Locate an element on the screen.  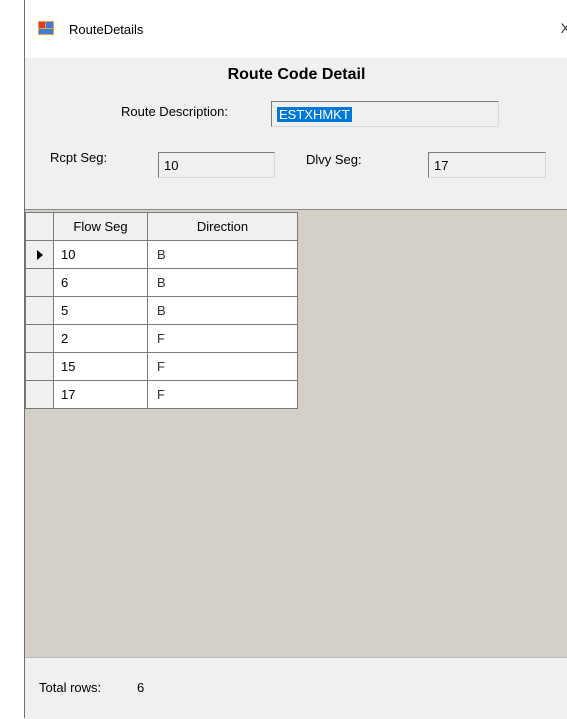
dlvy-seg-label: Dlvy Seg: is located at coordinates (334, 159).